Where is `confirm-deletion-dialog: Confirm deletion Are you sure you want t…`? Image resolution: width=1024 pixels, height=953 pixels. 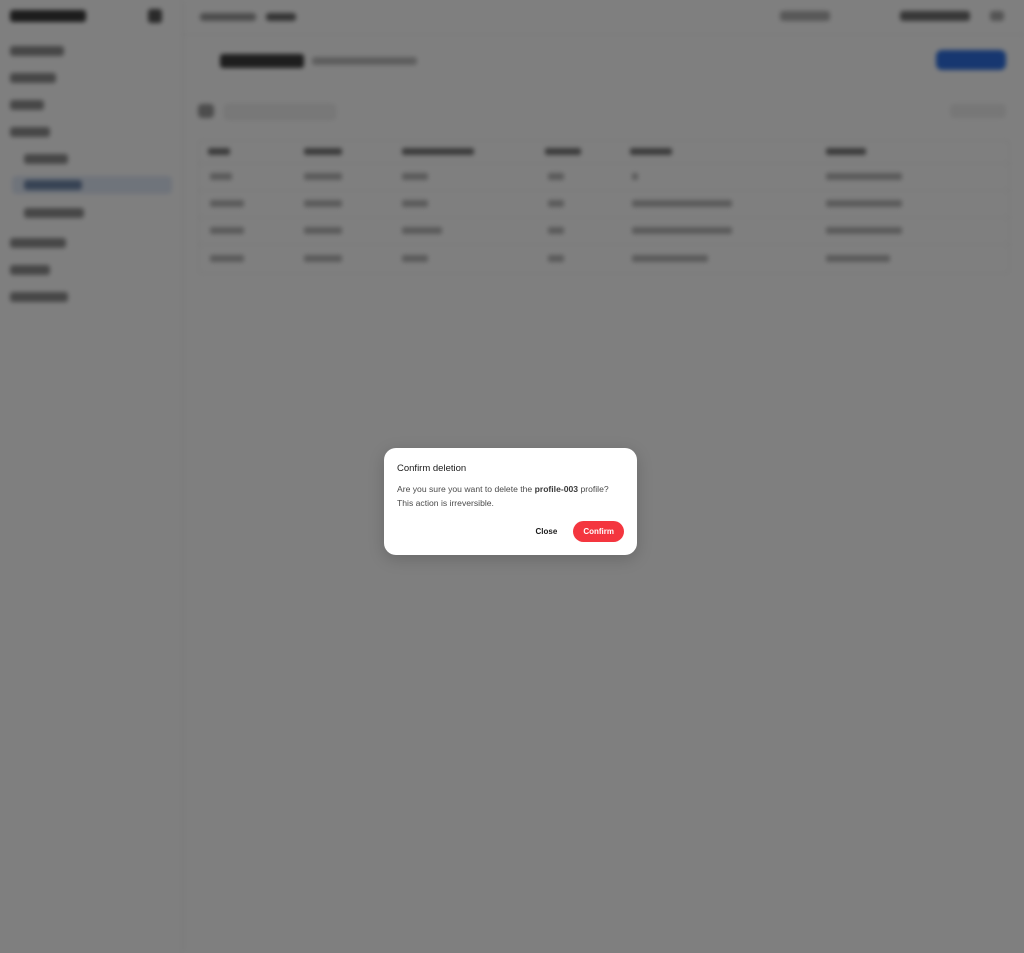 confirm-deletion-dialog: Confirm deletion Are you sure you want t… is located at coordinates (510, 501).